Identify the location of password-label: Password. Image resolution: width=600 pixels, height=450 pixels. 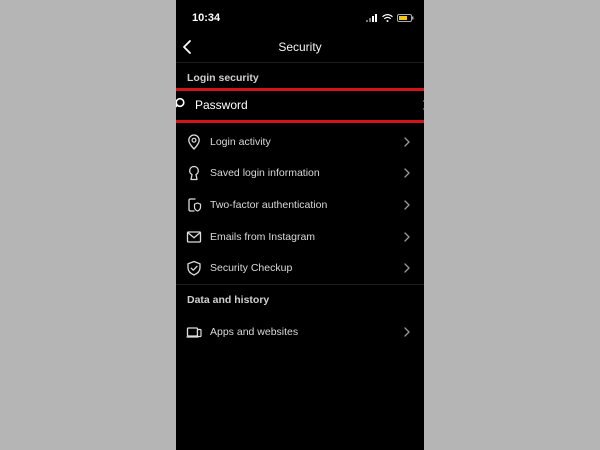
(221, 105).